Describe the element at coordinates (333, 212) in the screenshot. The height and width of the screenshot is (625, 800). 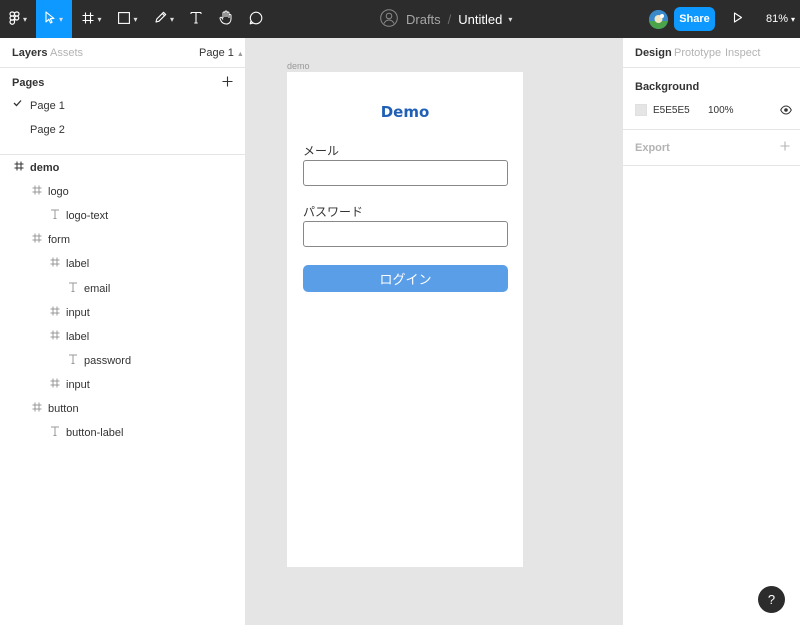
I see `password-label: パスワード` at that location.